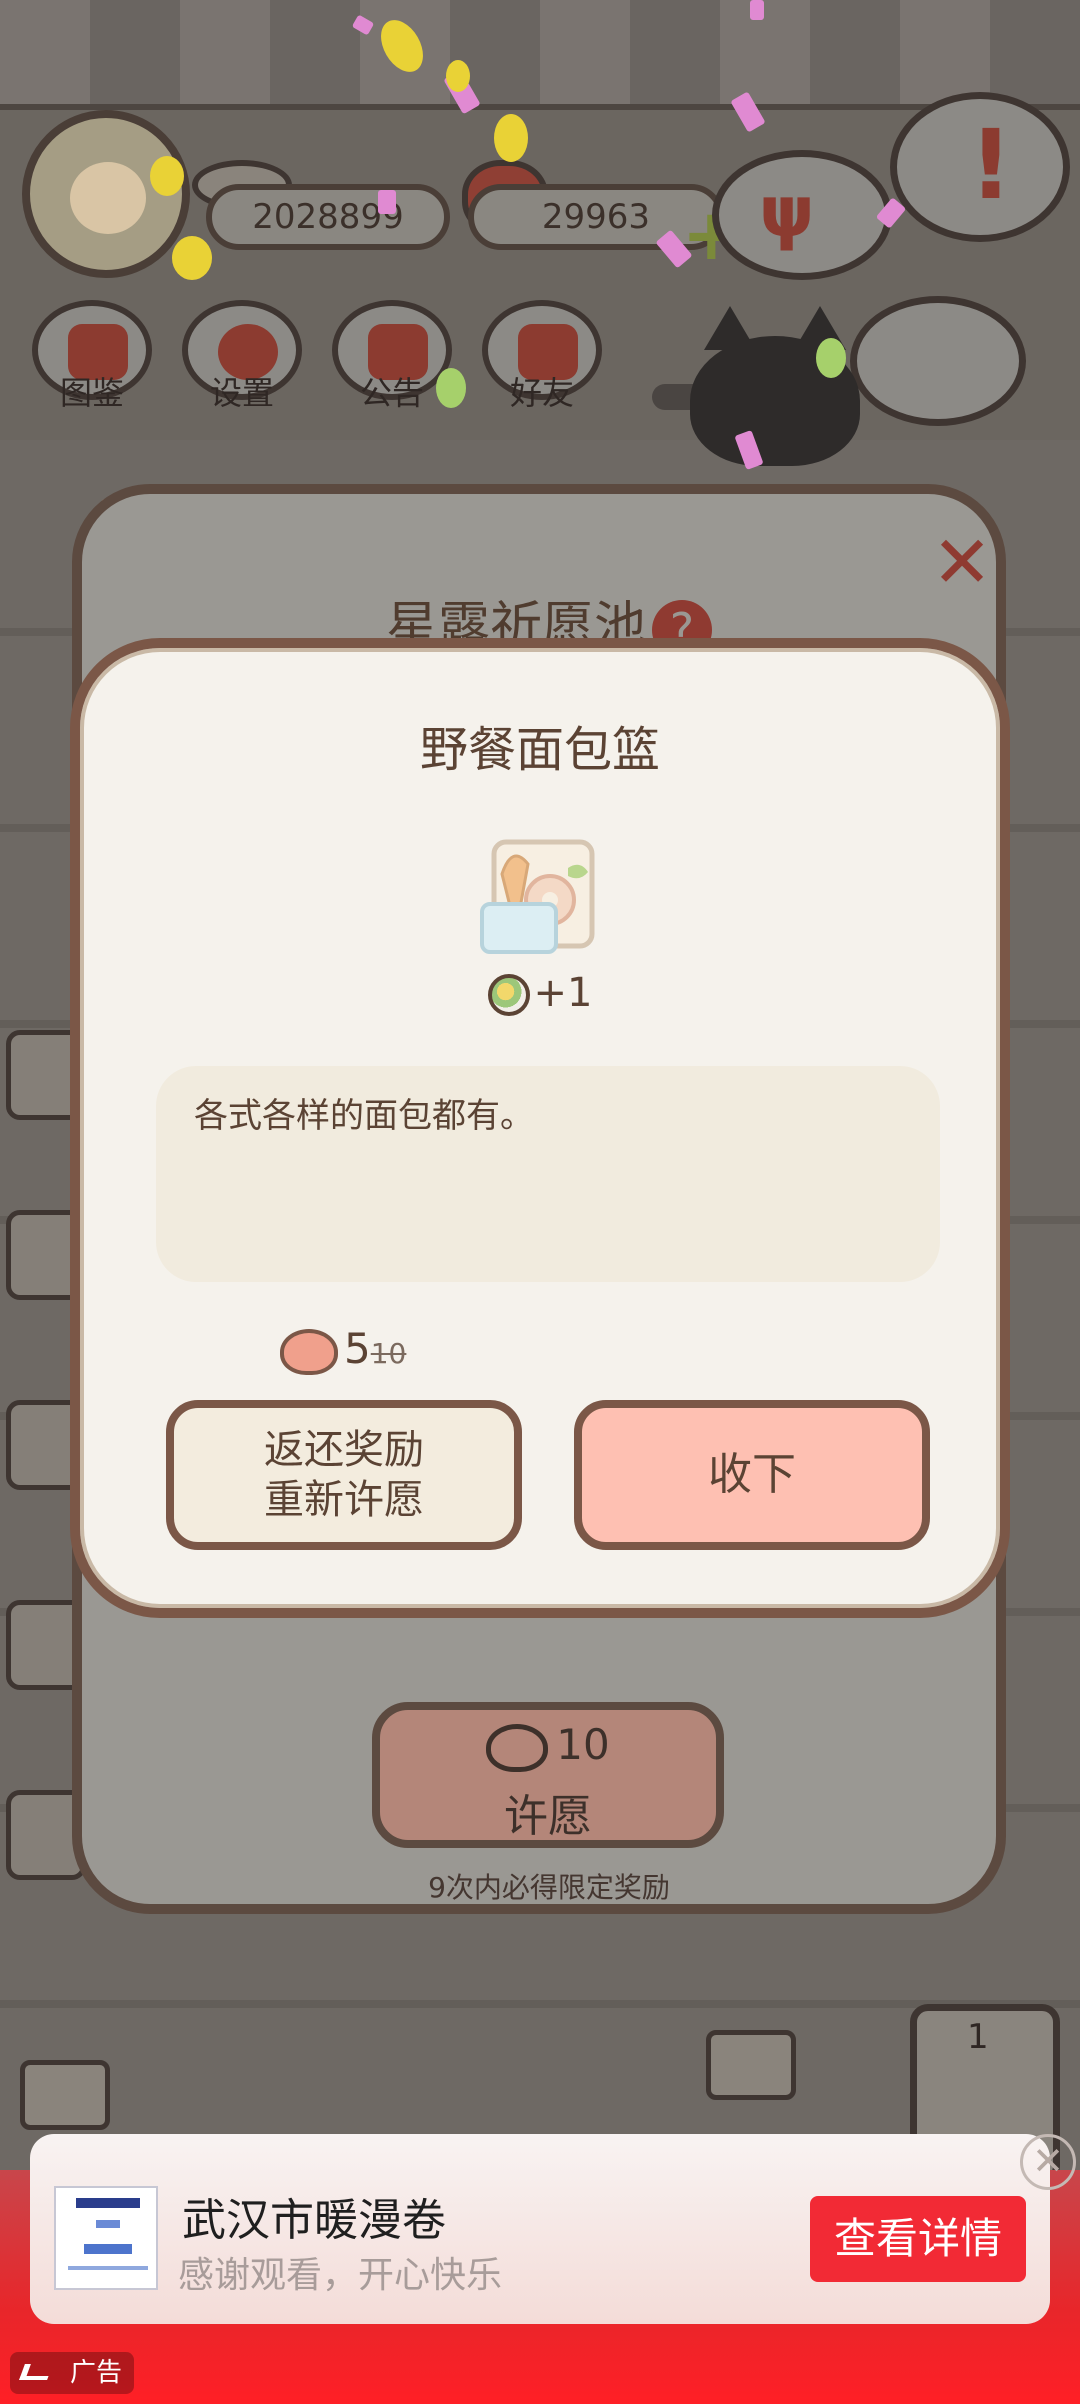 This screenshot has height=2404, width=1080. Describe the element at coordinates (344, 1450) in the screenshot. I see `return-line-1: 返还奖励` at that location.